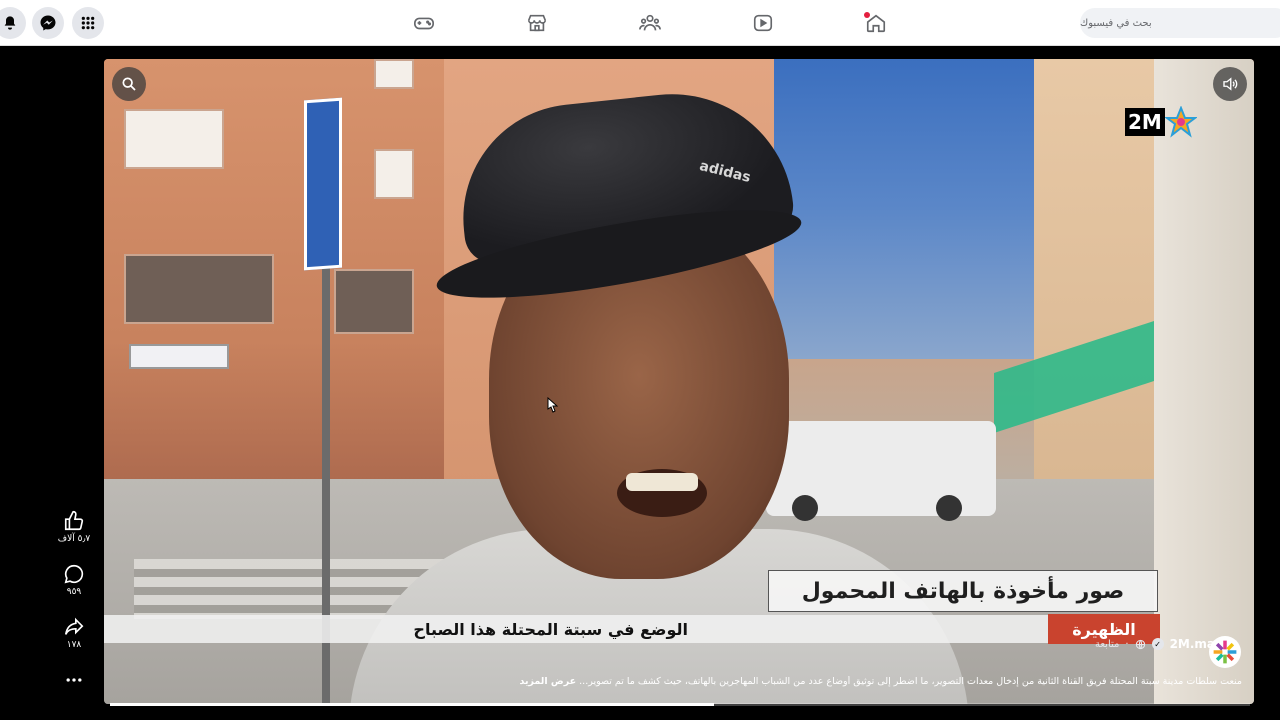 The height and width of the screenshot is (720, 1280). I want to click on notifications-icon, so click(10, 23).